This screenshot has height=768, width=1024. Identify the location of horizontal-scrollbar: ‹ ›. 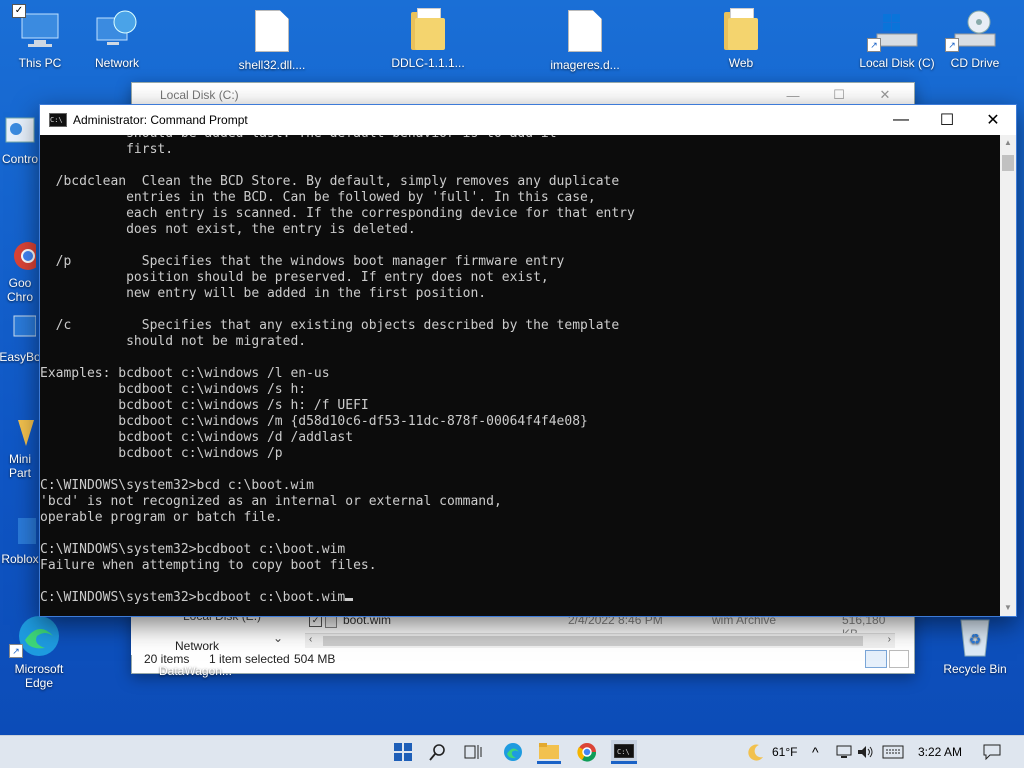
(600, 640).